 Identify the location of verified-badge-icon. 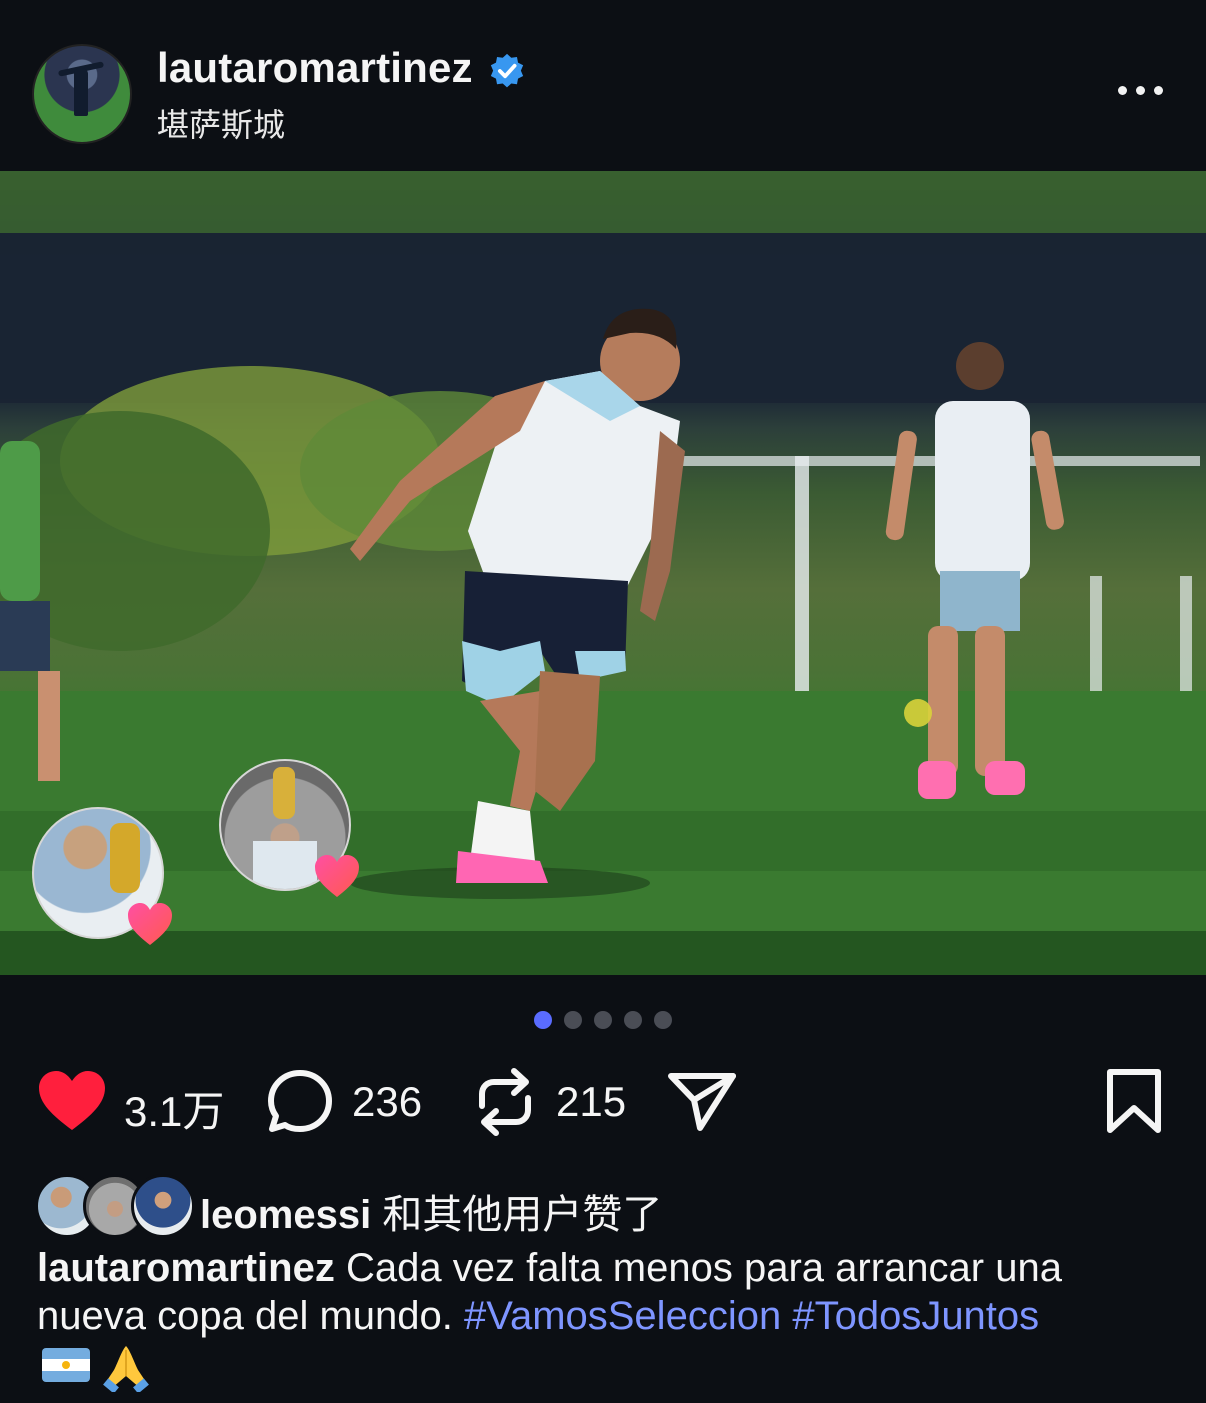
(507, 70).